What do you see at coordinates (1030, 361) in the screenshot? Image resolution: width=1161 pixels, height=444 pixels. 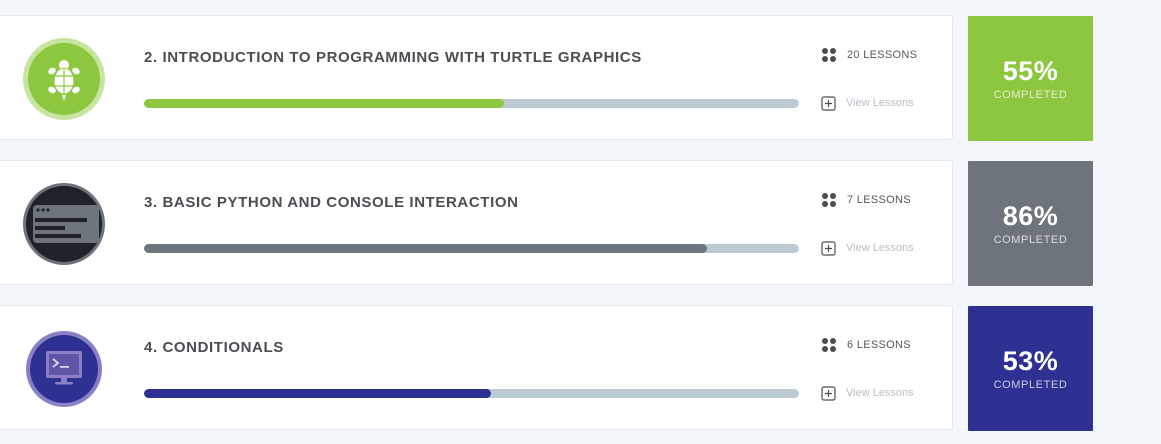 I see `completion-percent: 53%` at bounding box center [1030, 361].